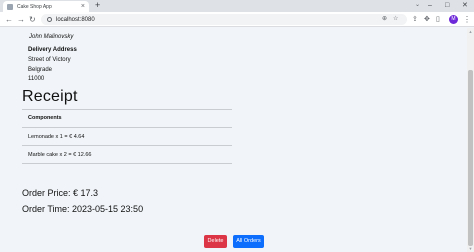 This screenshot has width=474, height=252. I want to click on forward-button: →, so click(21, 19).